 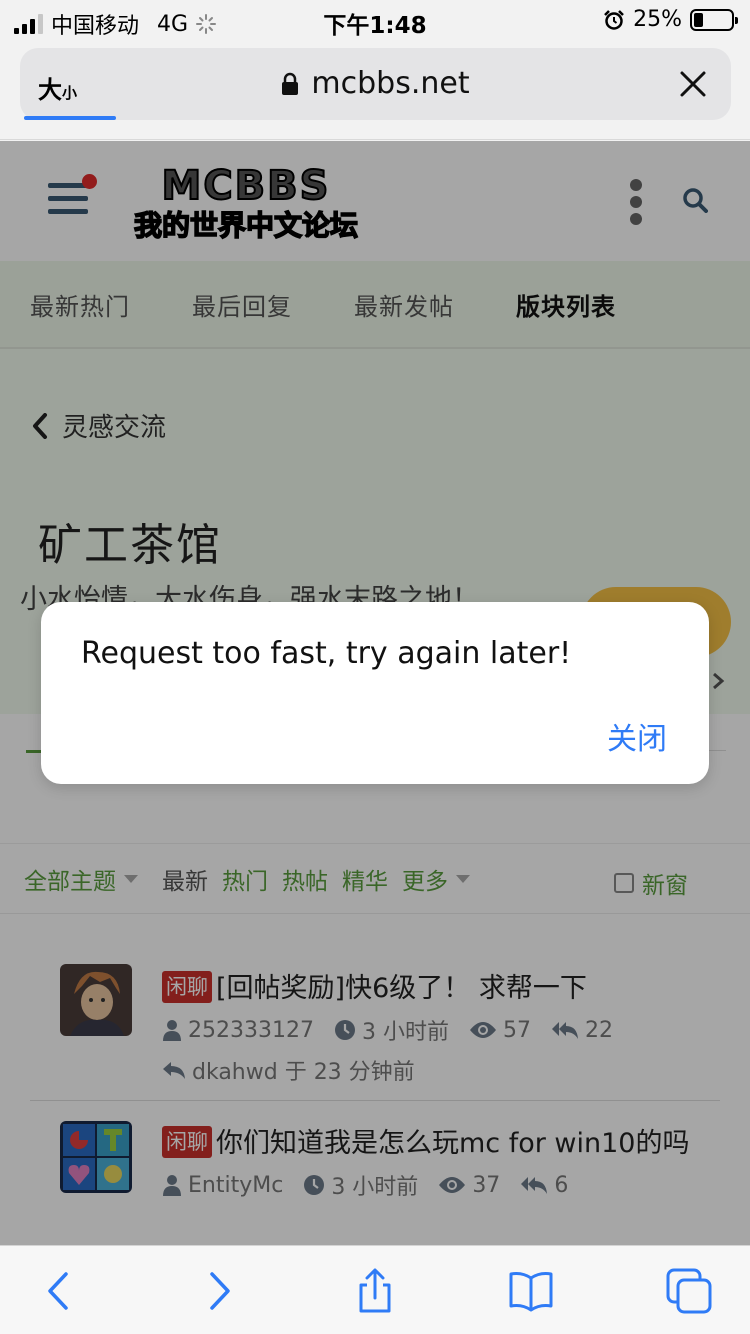 What do you see at coordinates (614, 19) in the screenshot?
I see `alarm-icon` at bounding box center [614, 19].